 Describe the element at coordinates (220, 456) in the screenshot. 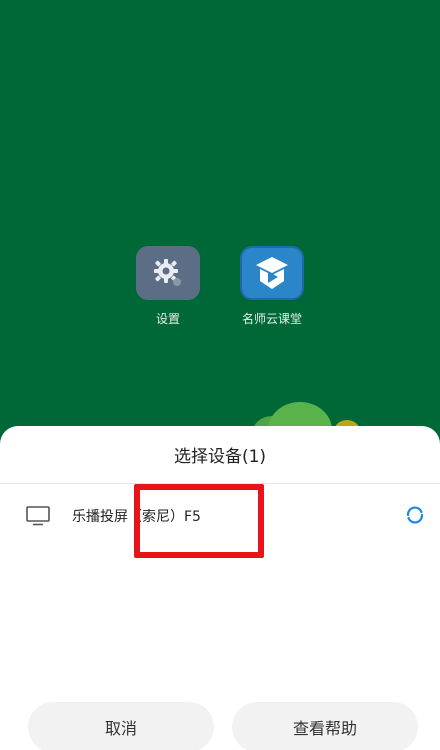

I see `dialog-title: 选择设备(1)` at that location.